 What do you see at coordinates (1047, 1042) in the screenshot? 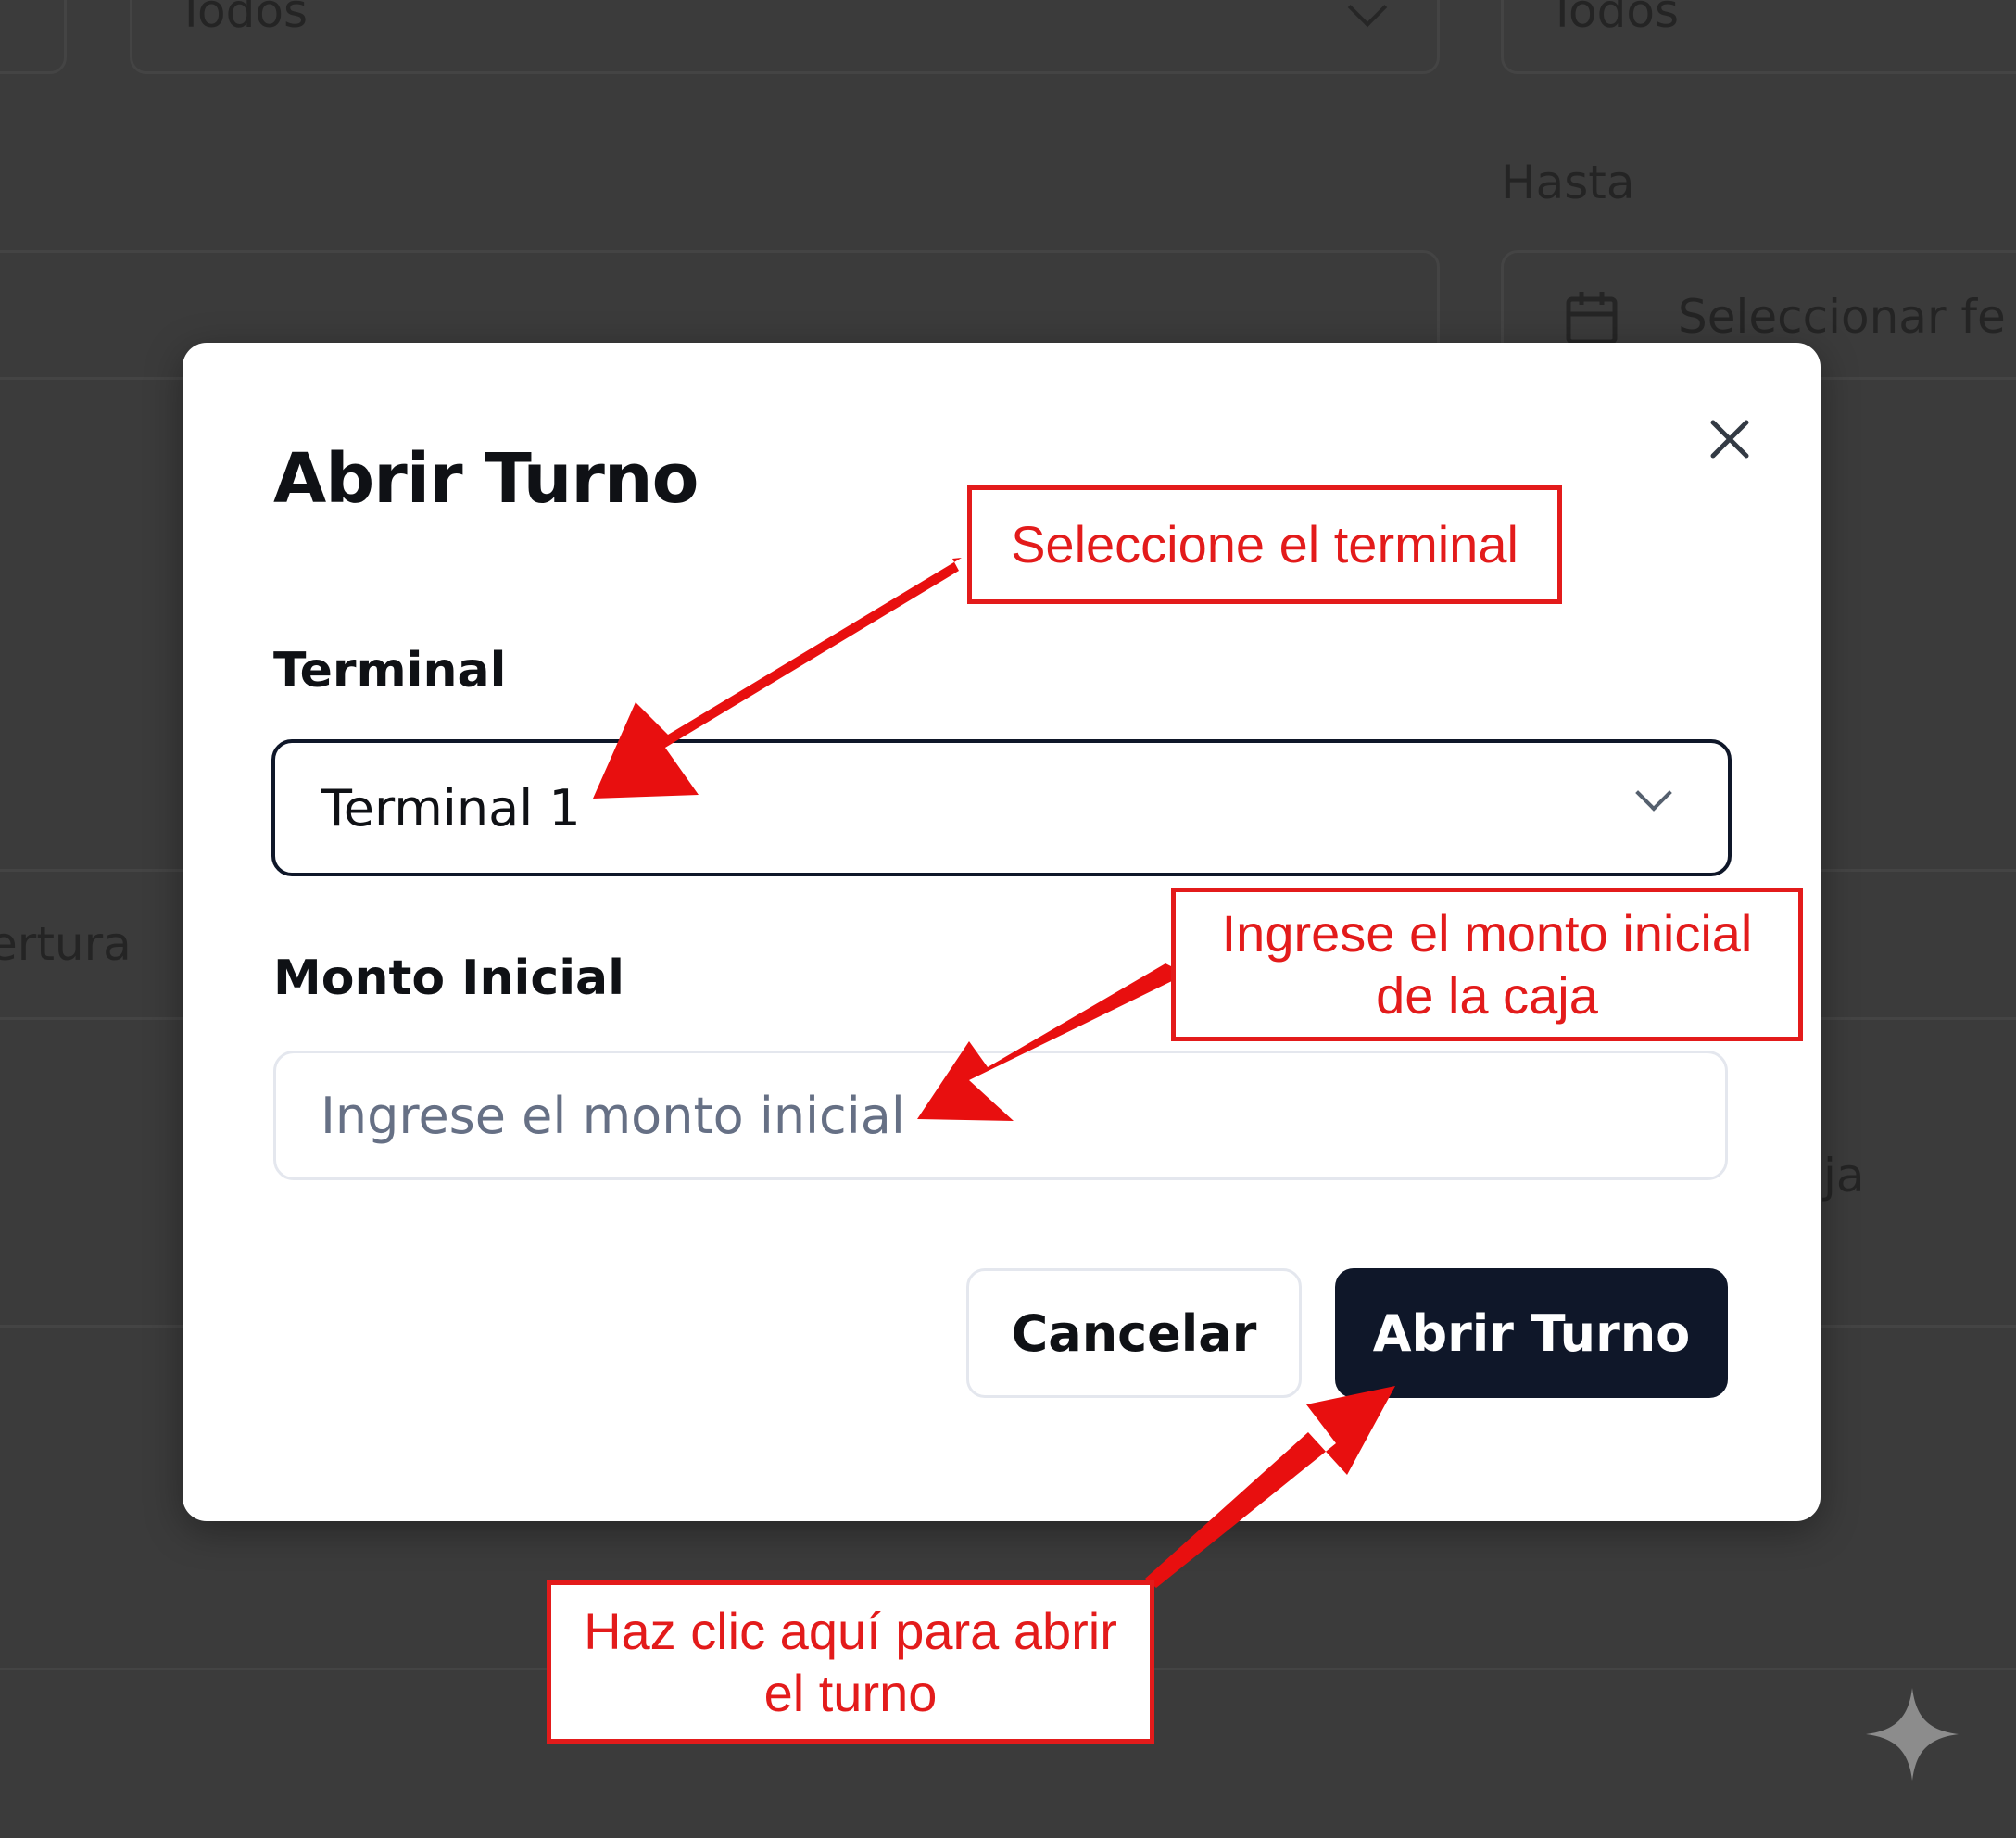
I see `arrow-to-amount-input` at bounding box center [1047, 1042].